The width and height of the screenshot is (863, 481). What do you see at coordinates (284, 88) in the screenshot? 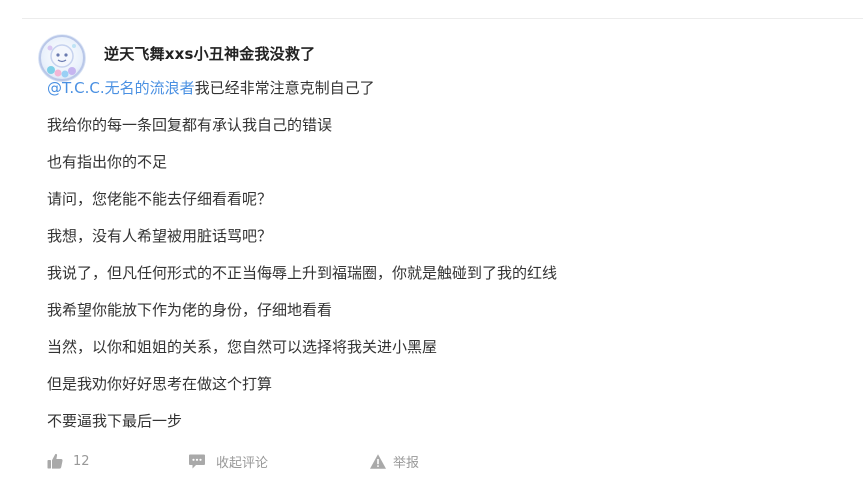
I see `first-line-text: 我已经非常注意克制自己了` at bounding box center [284, 88].